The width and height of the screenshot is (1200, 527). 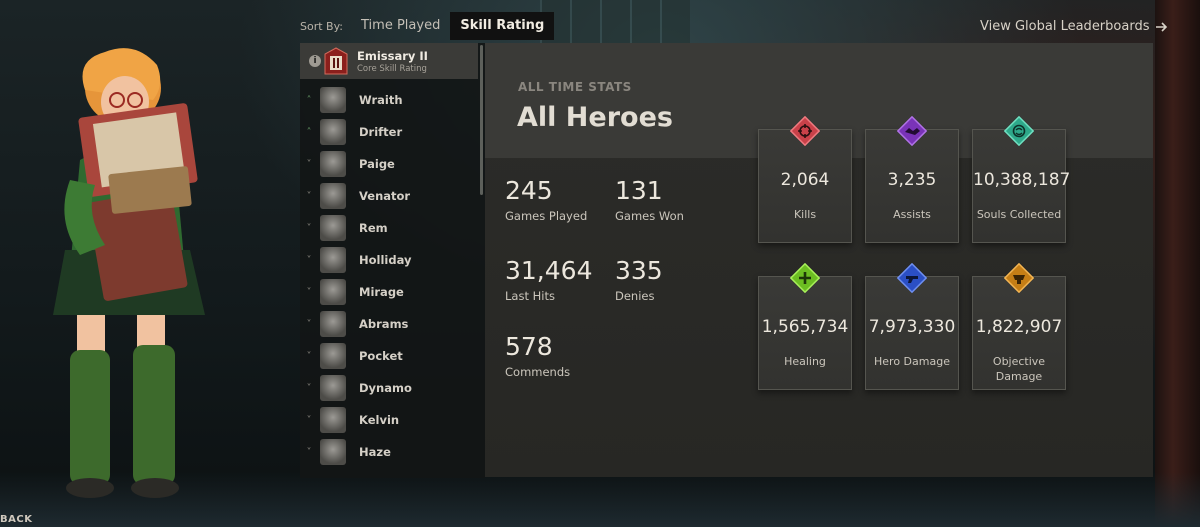 What do you see at coordinates (400, 26) in the screenshot?
I see `tab-time-played: Time Played` at bounding box center [400, 26].